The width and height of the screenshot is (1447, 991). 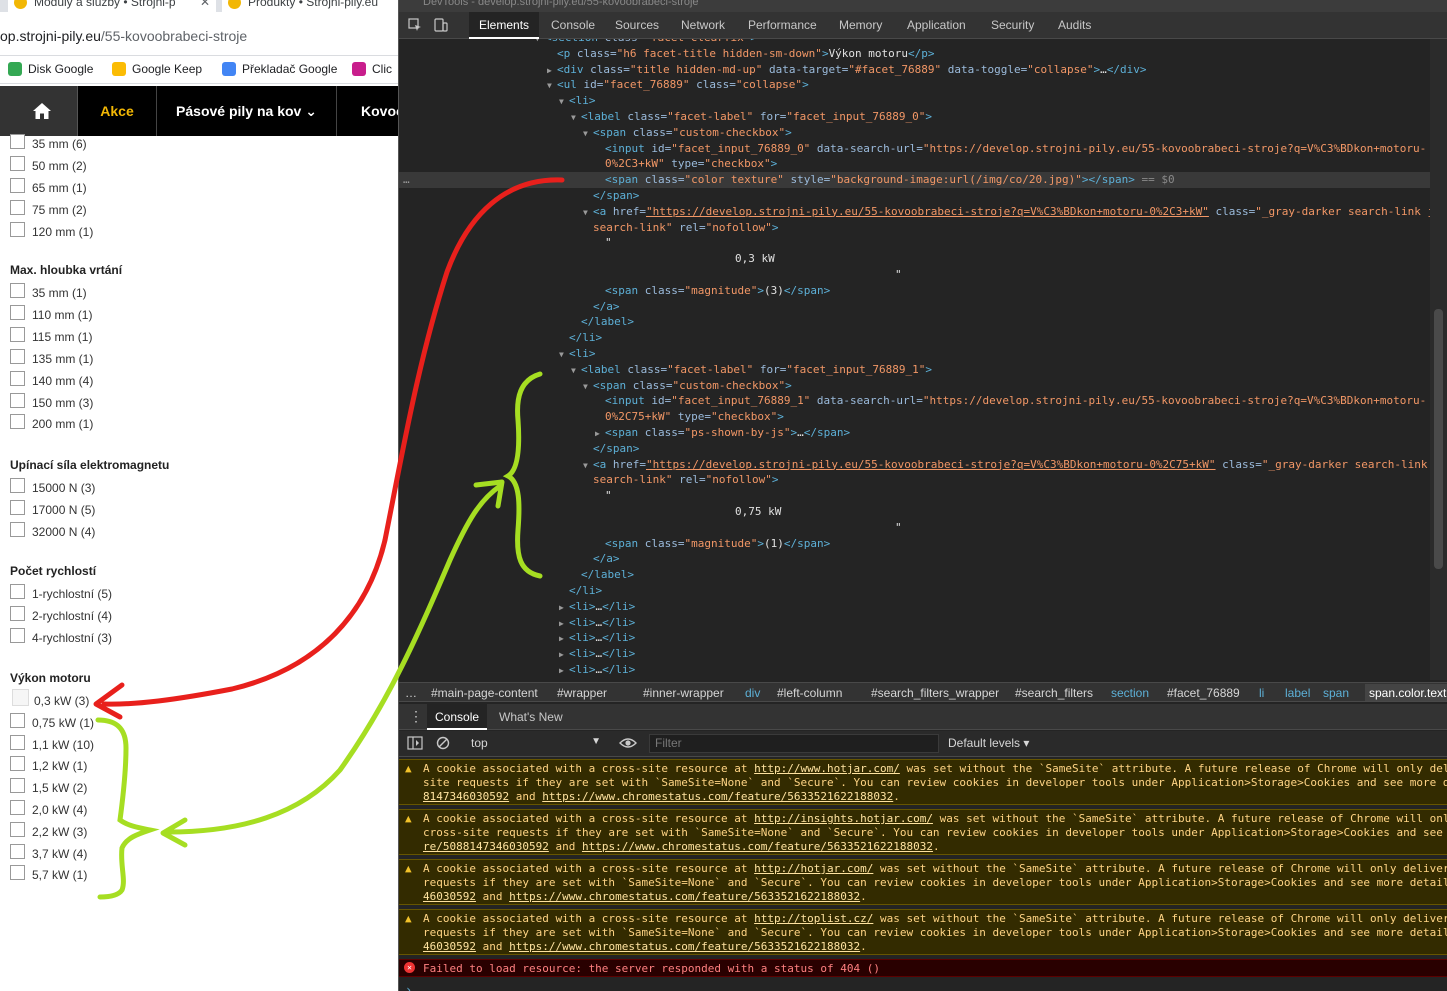 I want to click on drawer-tab-whats-new: What's New, so click(x=531, y=717).